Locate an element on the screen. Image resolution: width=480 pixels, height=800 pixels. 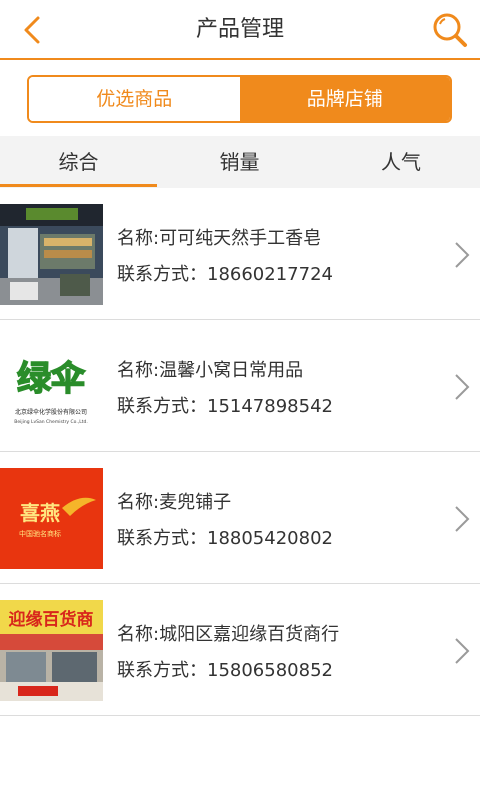
page-title: 产品管理 is located at coordinates (239, 29).